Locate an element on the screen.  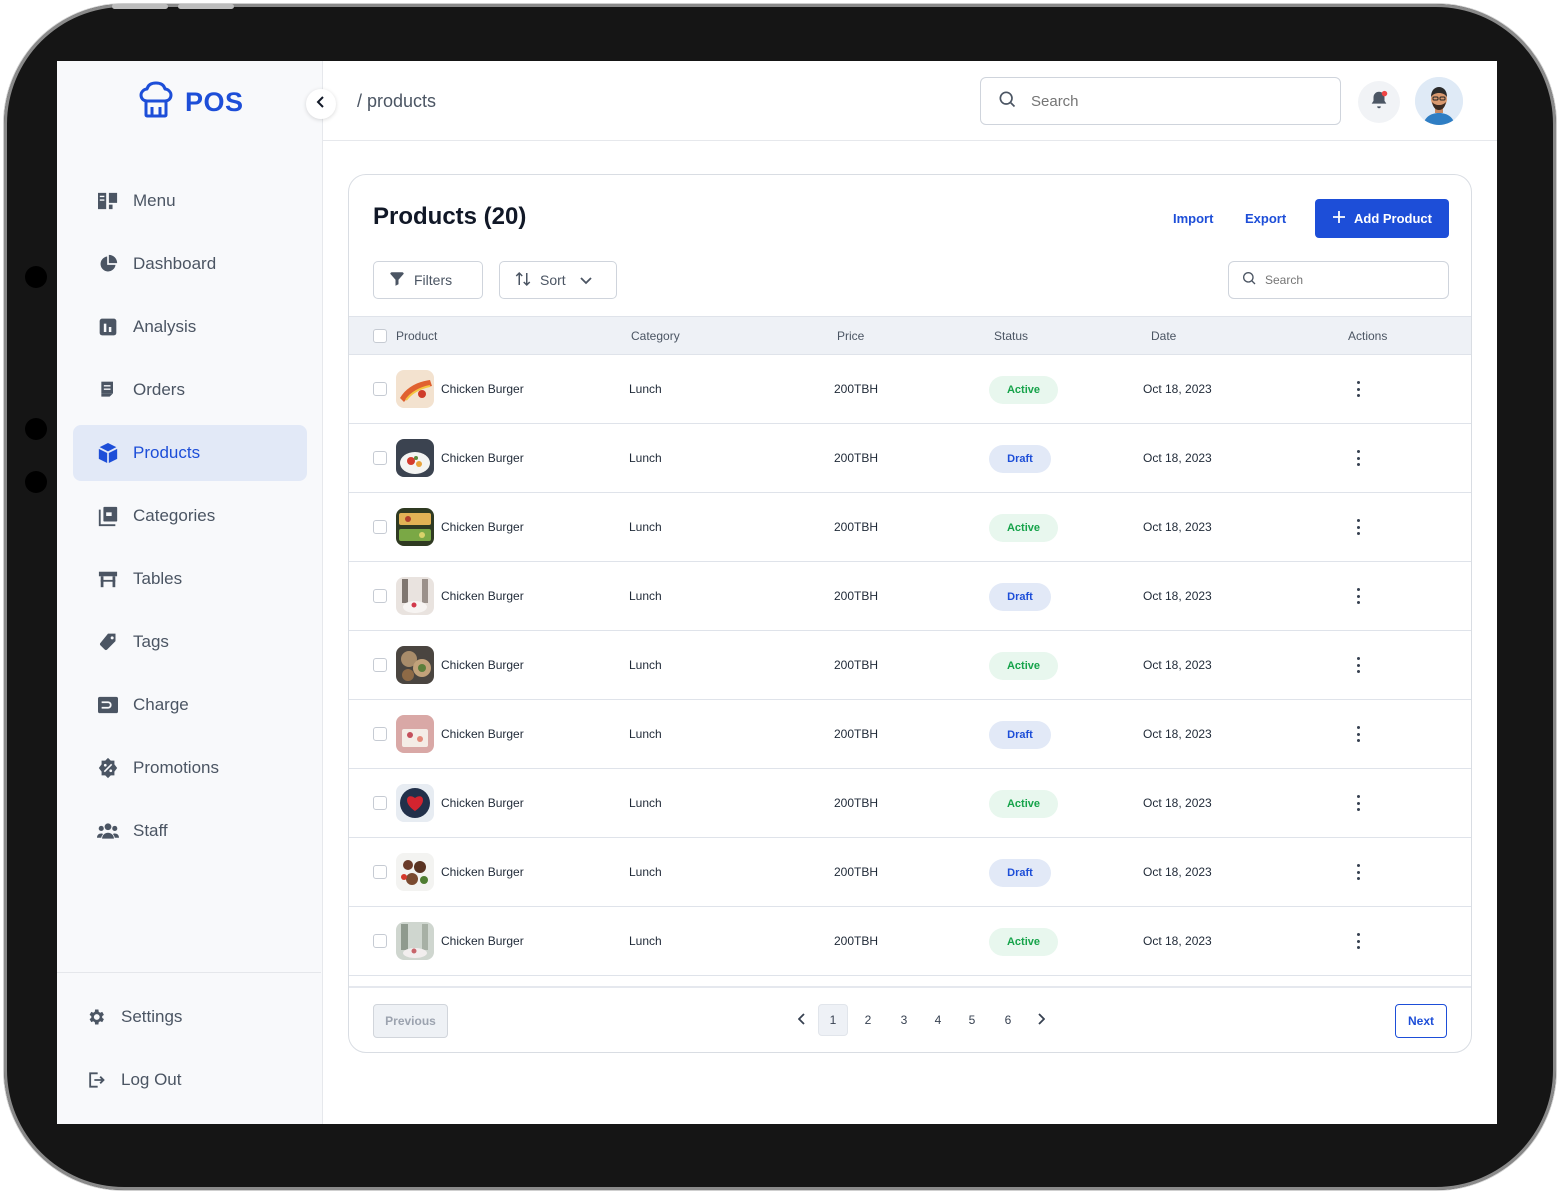
status-badge: Draft is located at coordinates (1020, 735).